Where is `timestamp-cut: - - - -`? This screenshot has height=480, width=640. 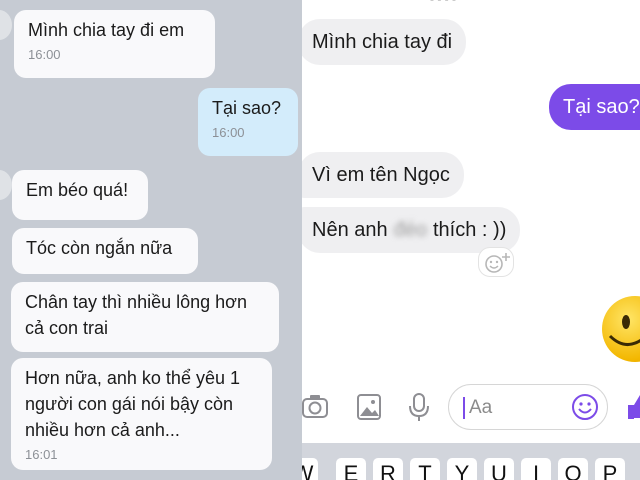
timestamp-cut: - - - - is located at coordinates (443, 3).